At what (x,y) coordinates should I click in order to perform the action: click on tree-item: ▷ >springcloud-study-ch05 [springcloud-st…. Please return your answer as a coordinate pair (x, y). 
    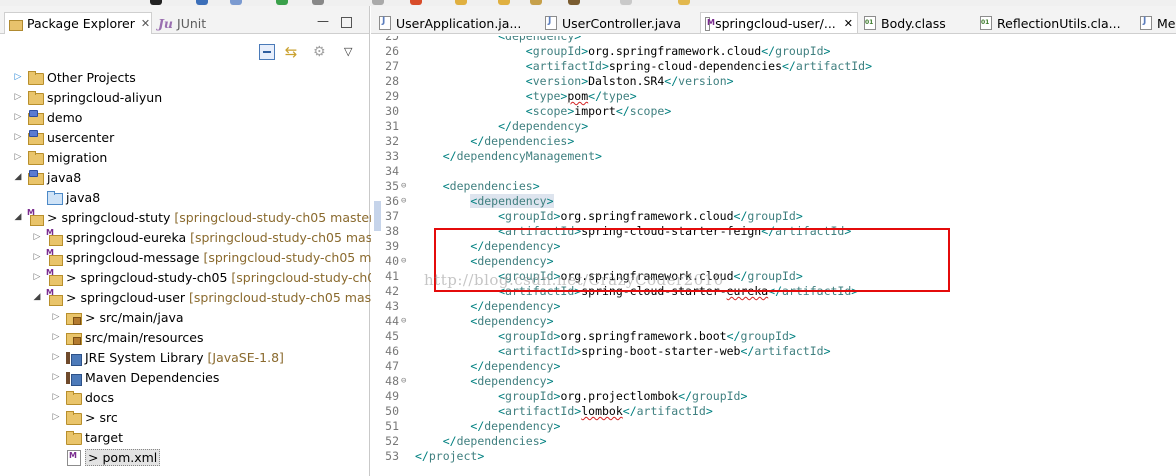
    Looking at the image, I should click on (191, 277).